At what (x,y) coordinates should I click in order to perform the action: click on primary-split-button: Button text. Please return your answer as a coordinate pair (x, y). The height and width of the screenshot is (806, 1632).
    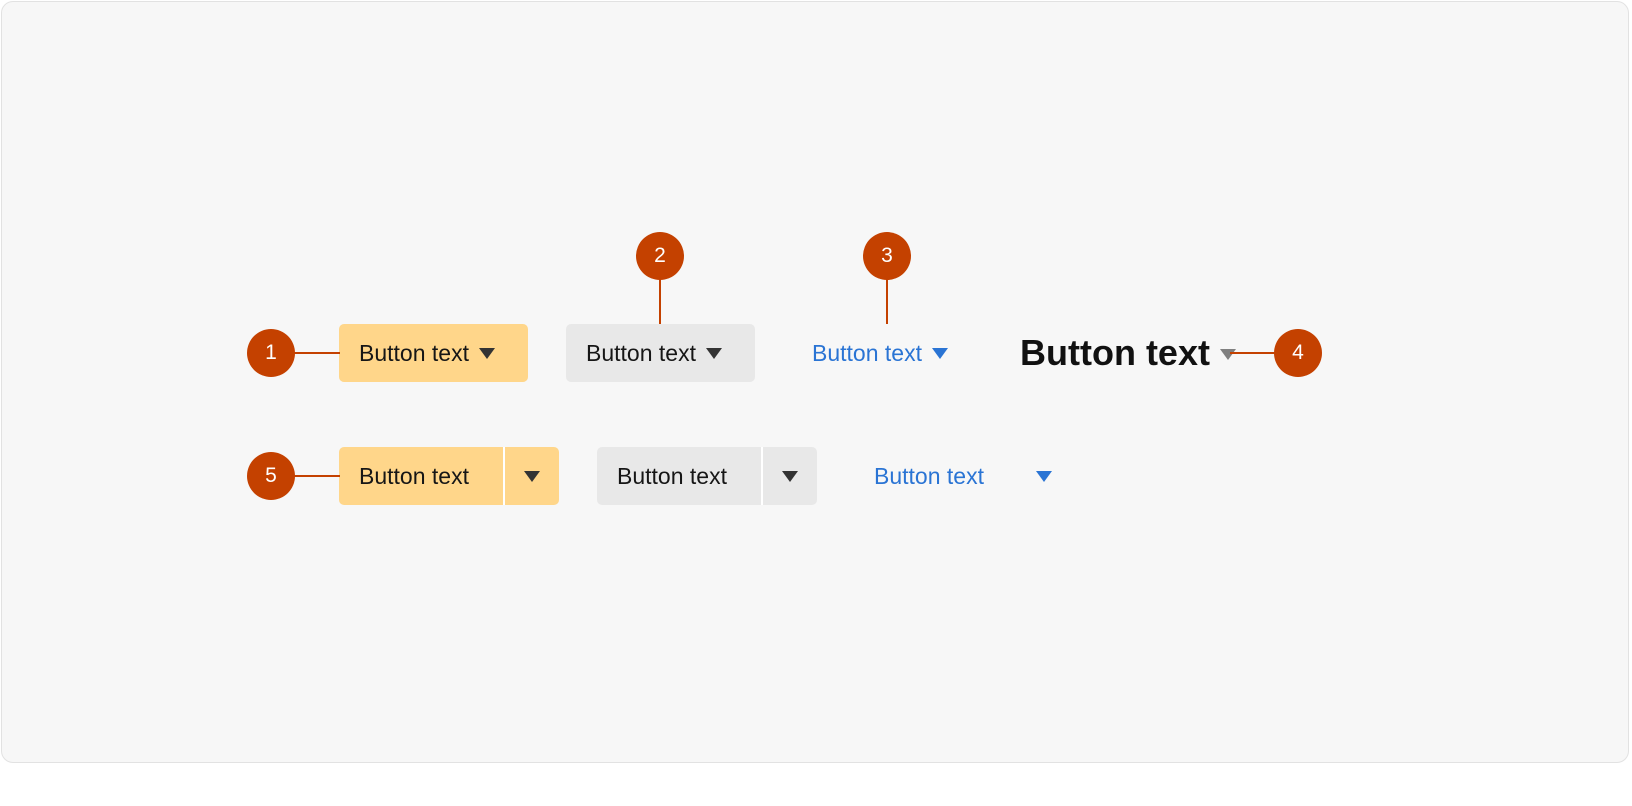
    Looking at the image, I should click on (449, 476).